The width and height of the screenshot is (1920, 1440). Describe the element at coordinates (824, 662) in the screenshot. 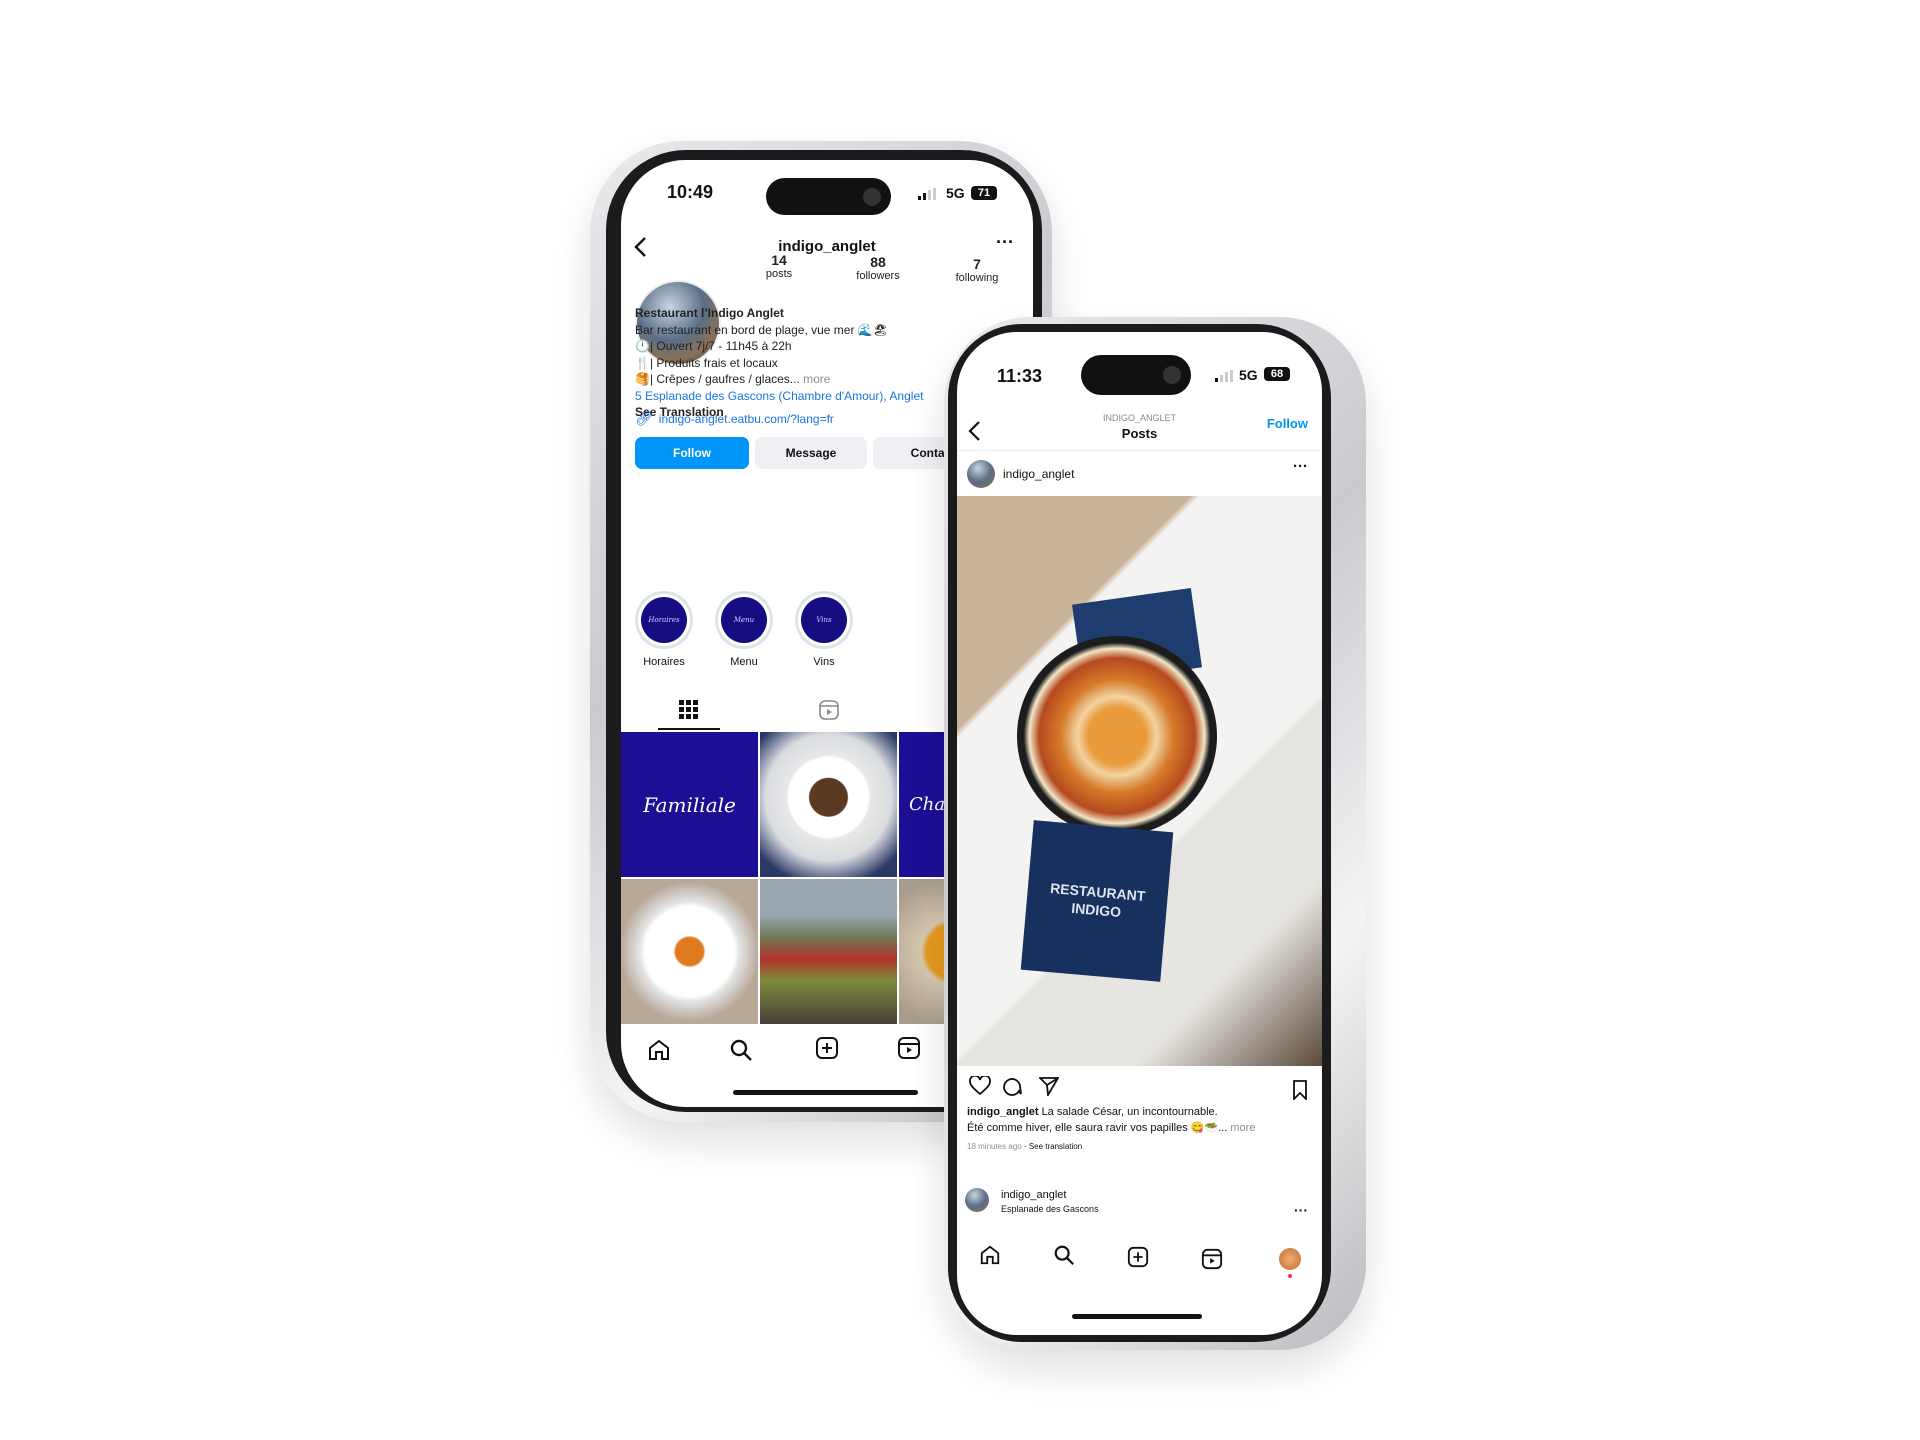

I see `highlight-label: Vins` at that location.